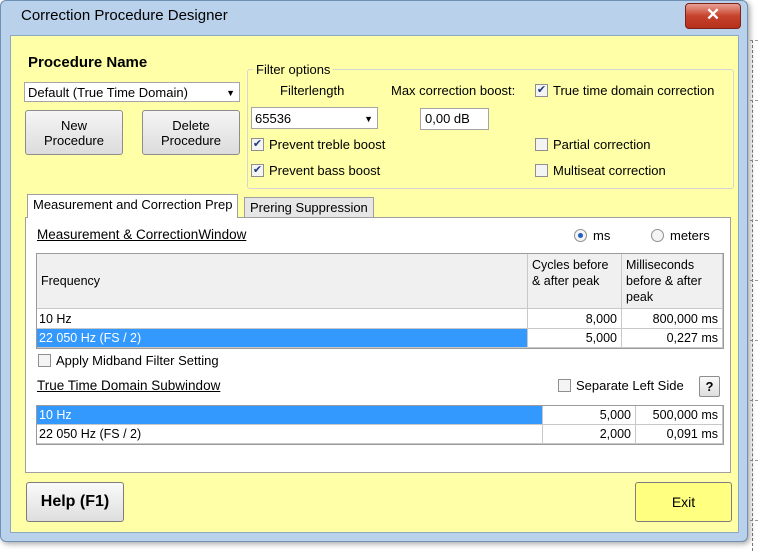 The width and height of the screenshot is (758, 551). I want to click on procedure-select: Default (True Time Domain) ▼, so click(132, 92).